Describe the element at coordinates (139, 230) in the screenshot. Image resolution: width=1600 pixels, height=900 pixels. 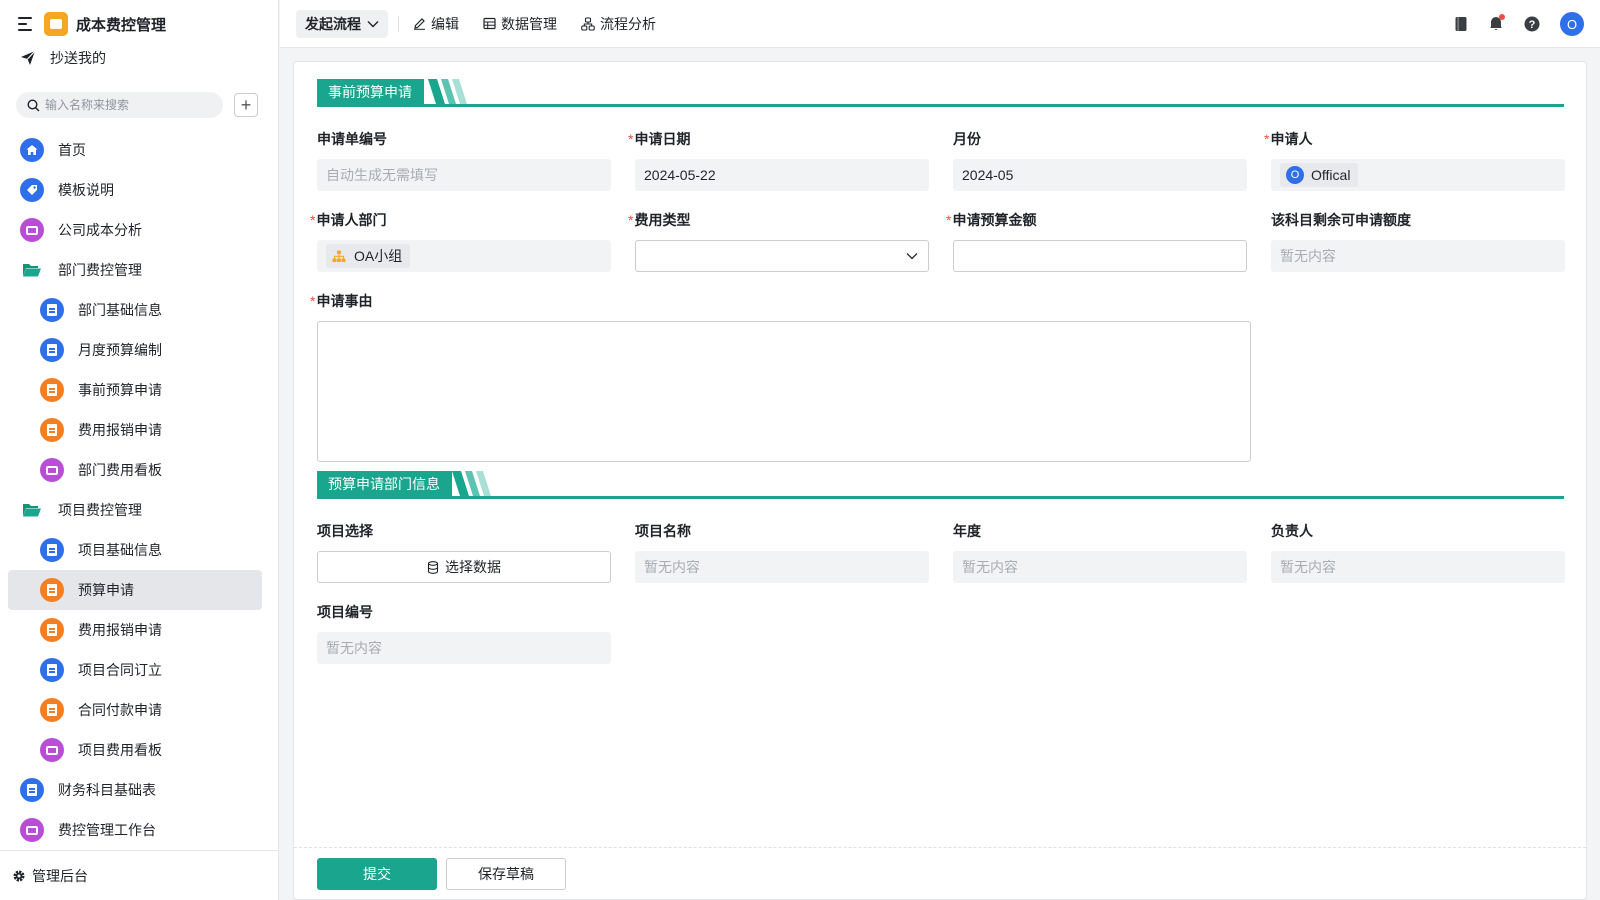
I see `sidebar-item-company-cost-analysis: 公司成本分析` at that location.